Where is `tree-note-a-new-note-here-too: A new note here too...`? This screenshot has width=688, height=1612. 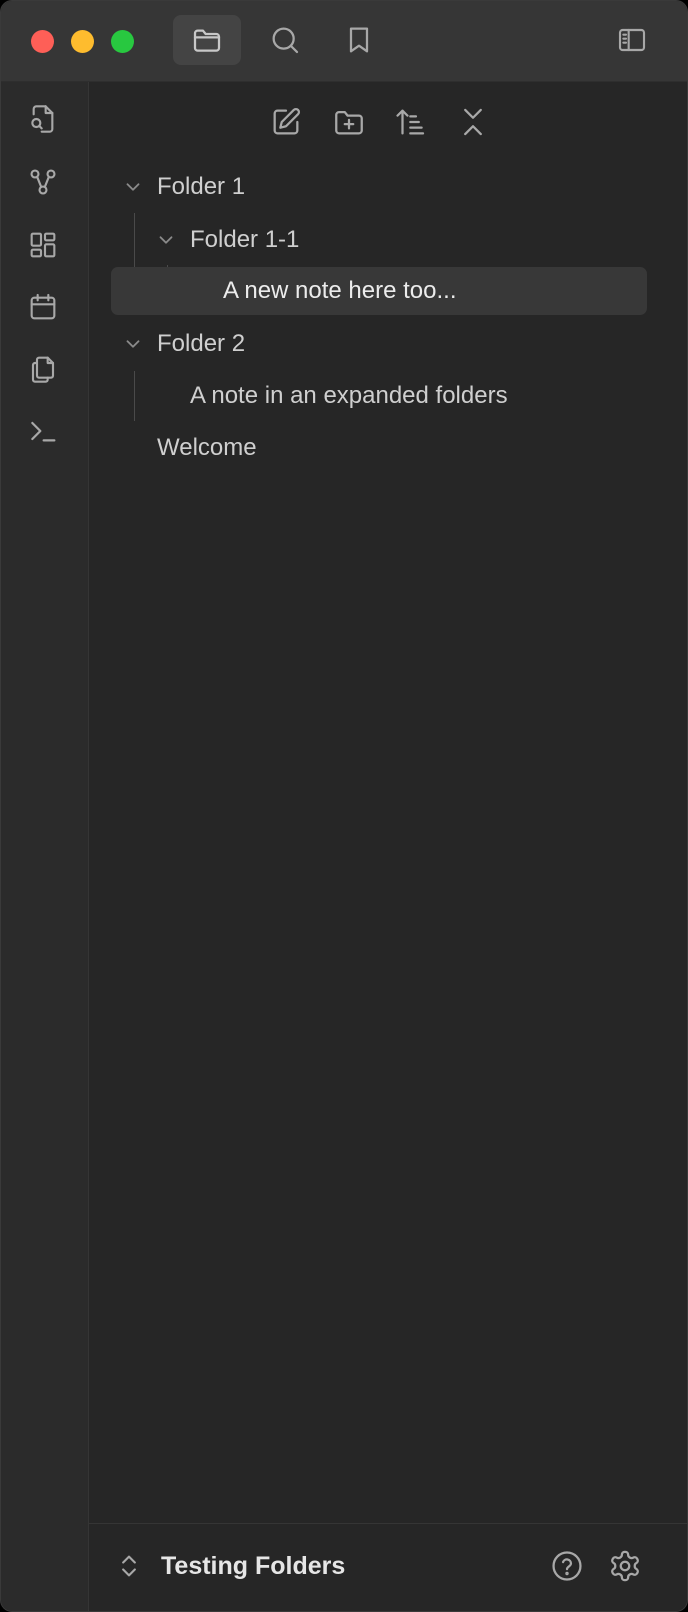 tree-note-a-new-note-here-too: A new note here too... is located at coordinates (379, 291).